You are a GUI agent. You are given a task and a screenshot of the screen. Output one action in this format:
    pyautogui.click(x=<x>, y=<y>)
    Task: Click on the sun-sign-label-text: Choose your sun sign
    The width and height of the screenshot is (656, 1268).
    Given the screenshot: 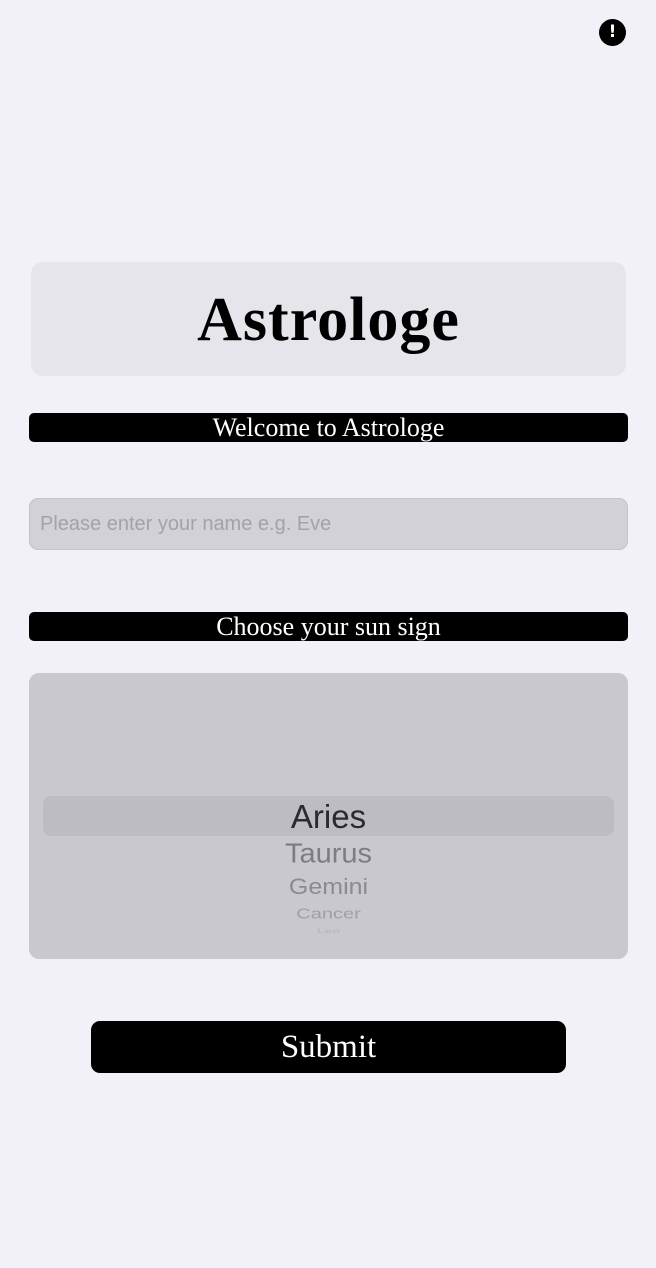 What is the action you would take?
    pyautogui.click(x=328, y=626)
    